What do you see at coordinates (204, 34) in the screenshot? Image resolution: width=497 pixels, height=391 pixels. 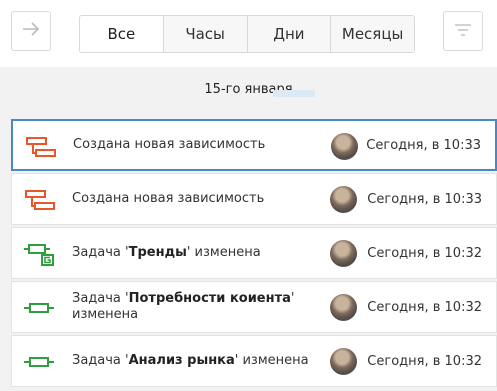 I see `tab-hours: Часы` at bounding box center [204, 34].